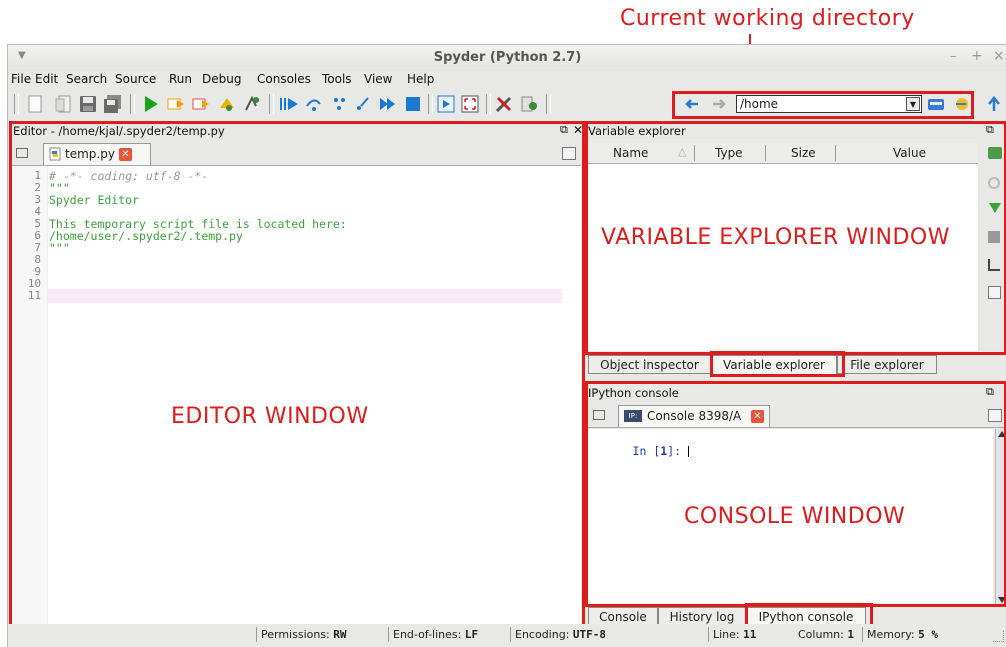 The height and width of the screenshot is (647, 1006). What do you see at coordinates (692, 104) in the screenshot?
I see `back-arrow-icon` at bounding box center [692, 104].